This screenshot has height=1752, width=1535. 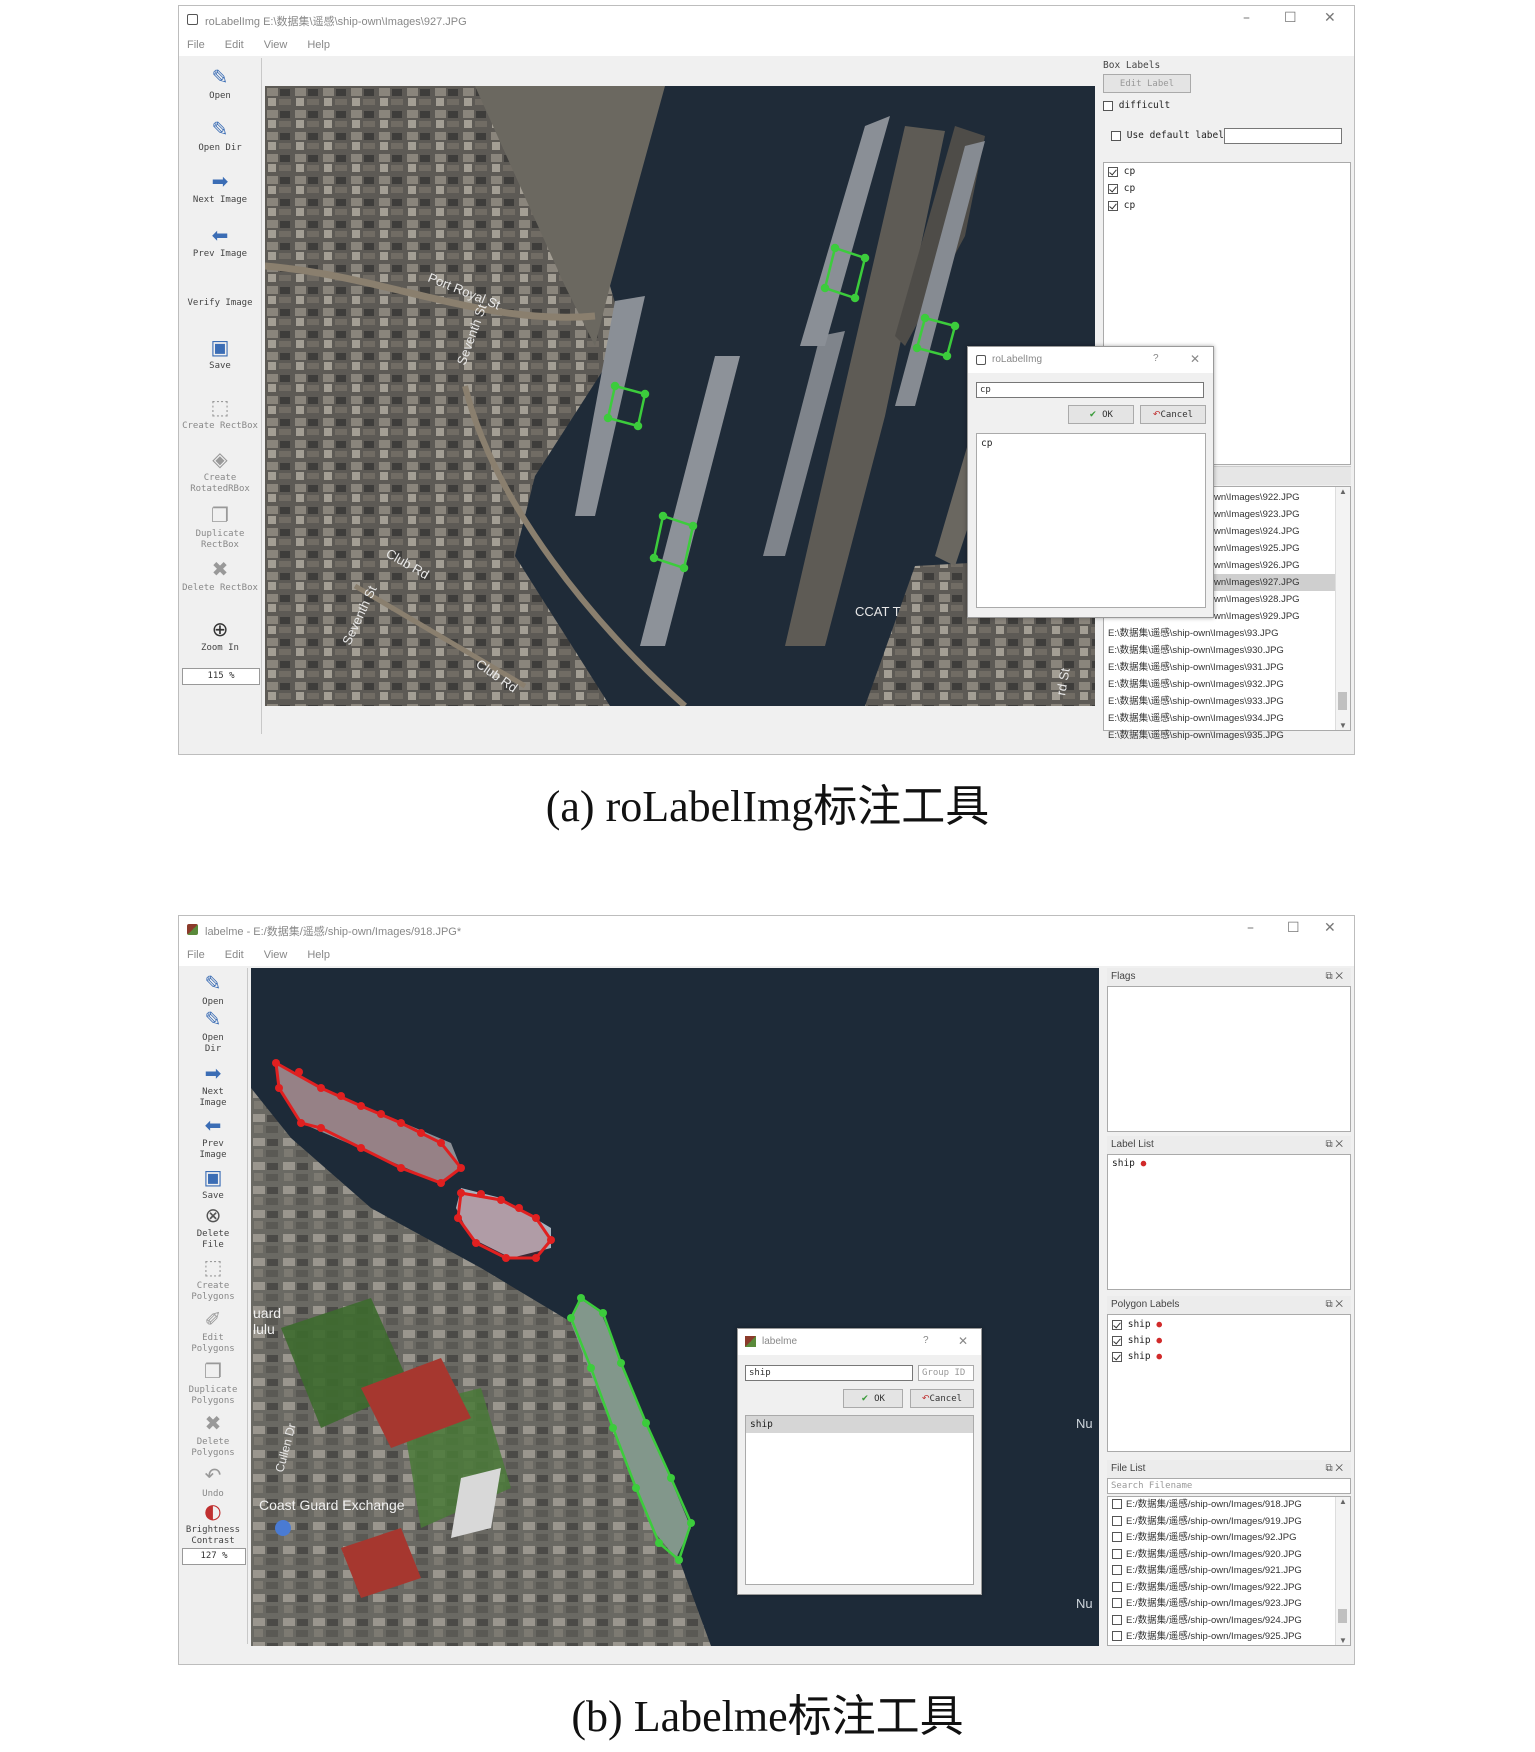 What do you see at coordinates (220, 84) in the screenshot?
I see `open-button: ✎ Open` at bounding box center [220, 84].